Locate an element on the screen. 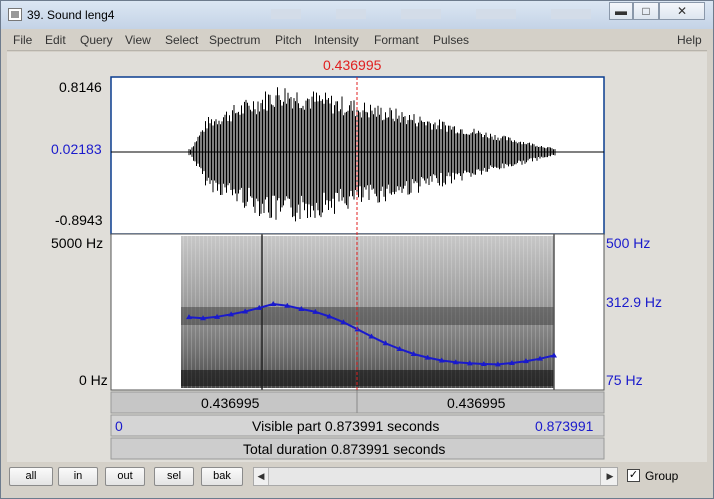 The width and height of the screenshot is (714, 499). spectrogram-low-band is located at coordinates (367, 378).